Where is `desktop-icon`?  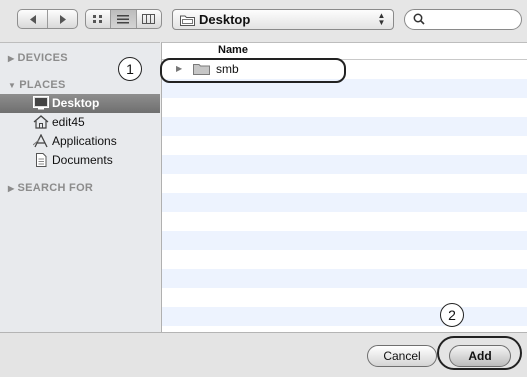
desktop-icon is located at coordinates (41, 103).